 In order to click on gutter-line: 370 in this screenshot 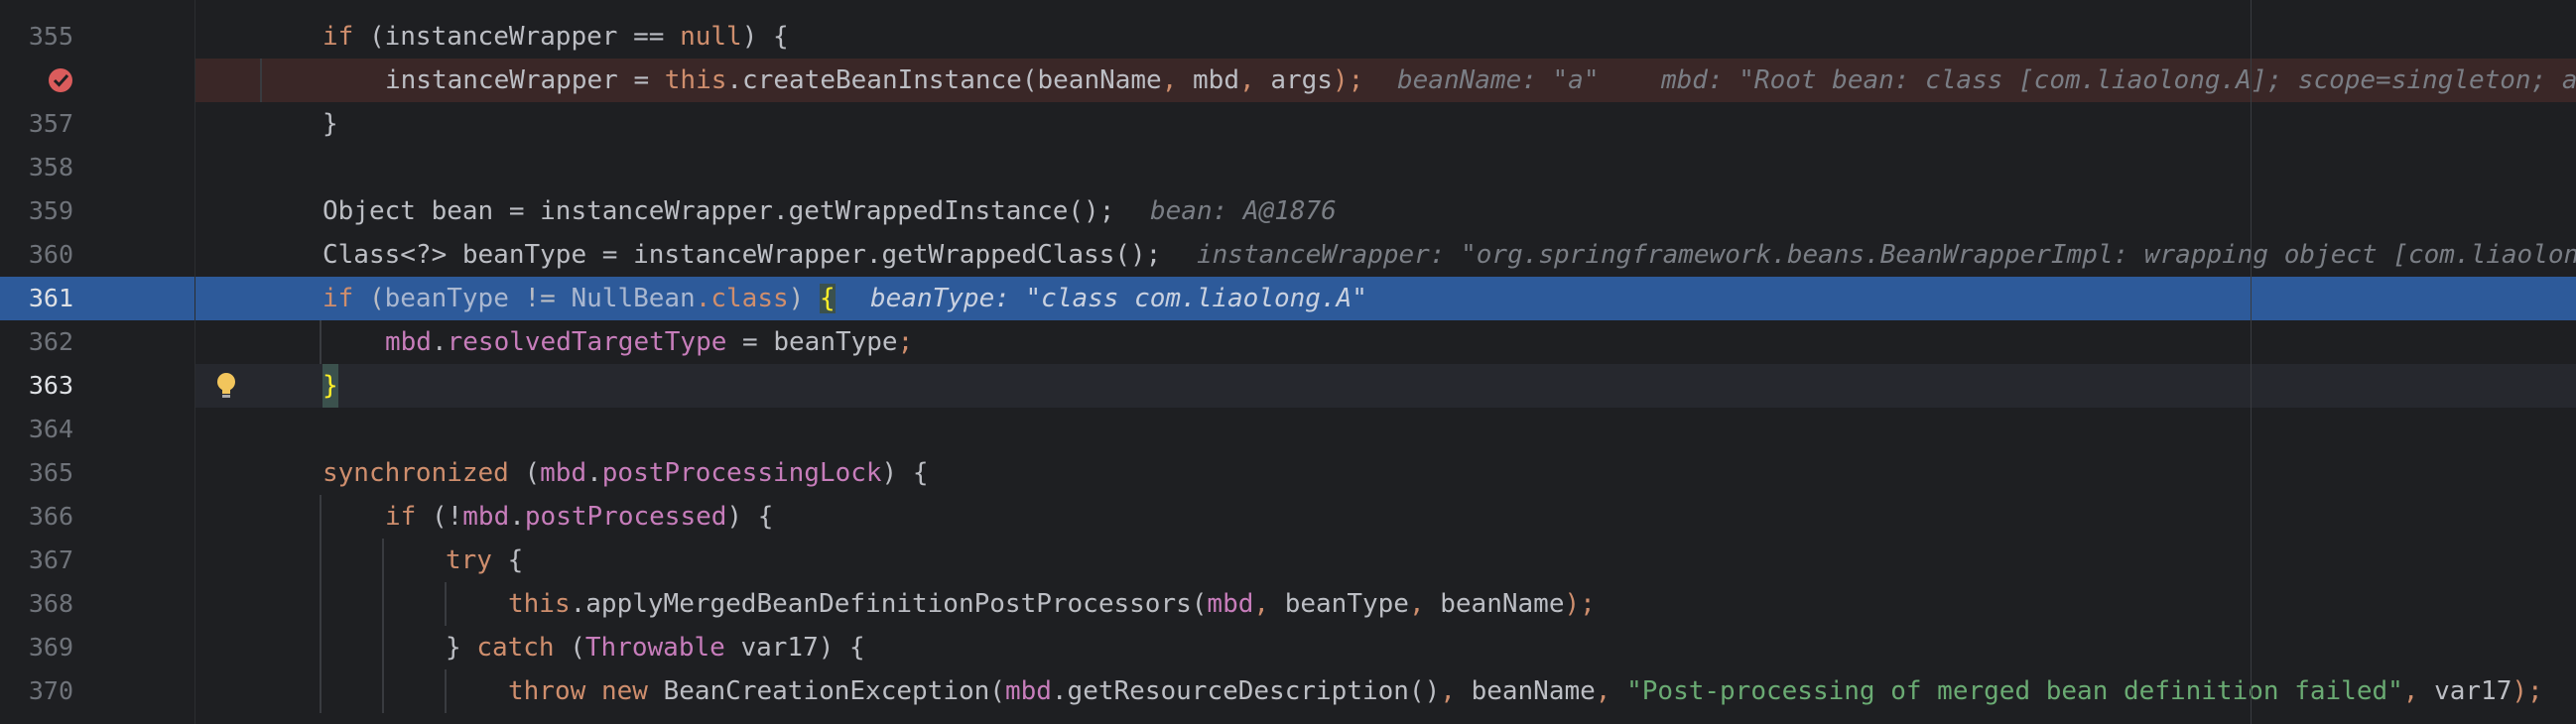, I will do `click(97, 691)`.